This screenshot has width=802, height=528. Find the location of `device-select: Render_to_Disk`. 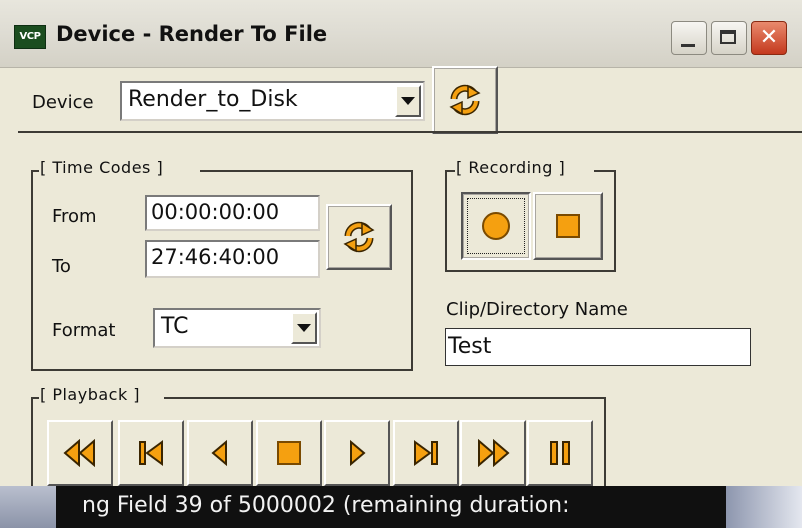

device-select: Render_to_Disk is located at coordinates (272, 101).